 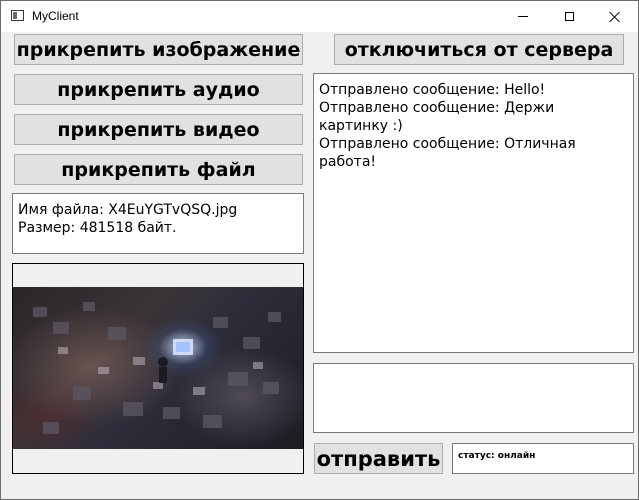 I want to click on minimize-icon, so click(x=523, y=16).